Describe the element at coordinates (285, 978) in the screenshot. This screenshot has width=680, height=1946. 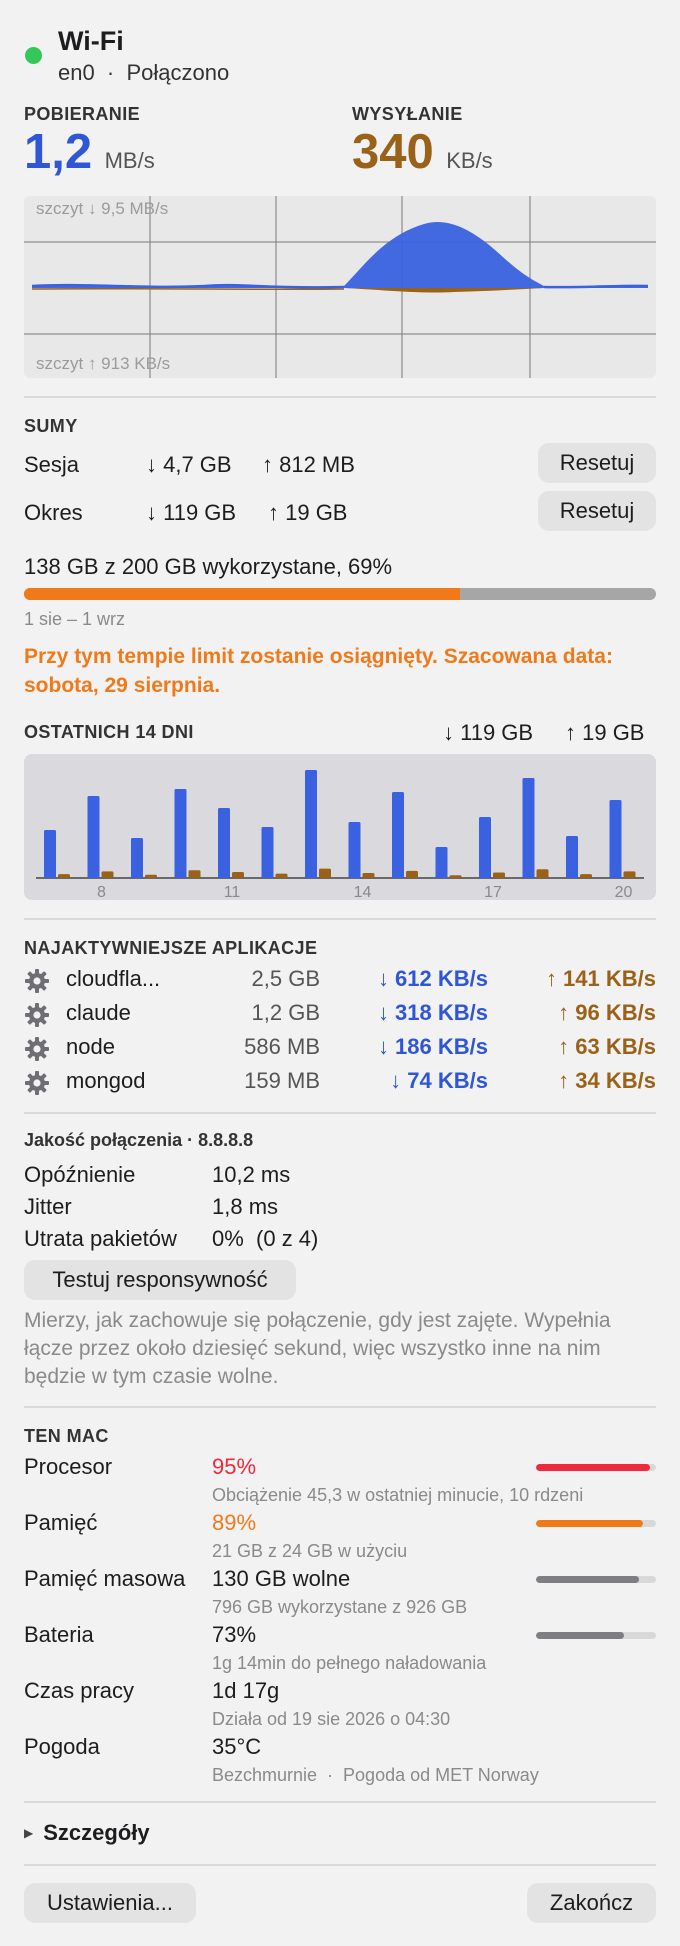
I see `app-total: 2,5 GB` at that location.